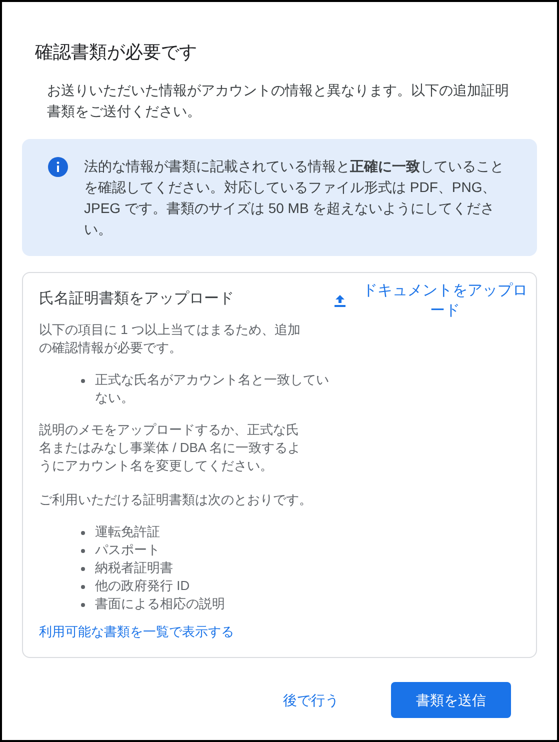 The image size is (559, 742). Describe the element at coordinates (170, 448) in the screenshot. I see `instruction-text: 説明のメモをアップロードするか、正式な氏名またはみなし事業体 / DBA 名に一致するようにアカウント名を変更してください。` at that location.